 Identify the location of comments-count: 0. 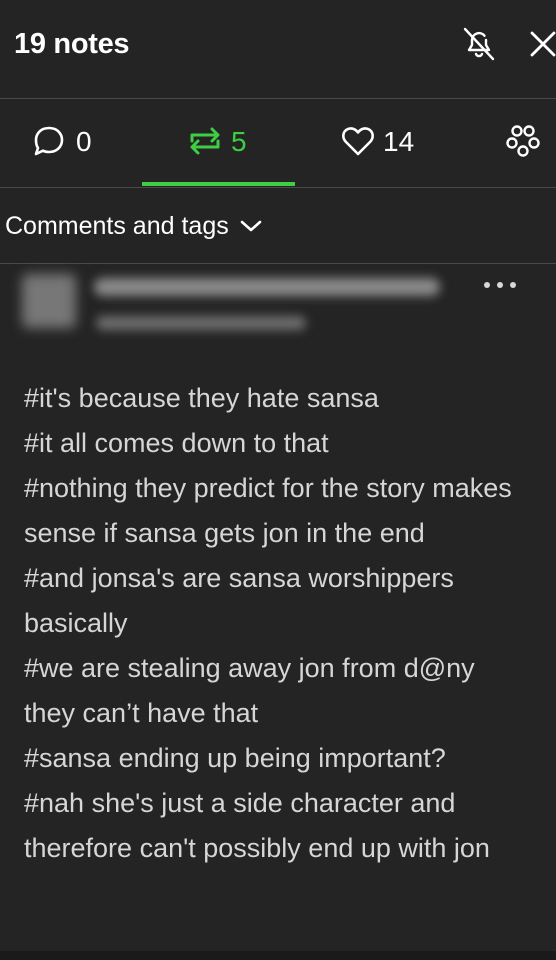
(84, 141).